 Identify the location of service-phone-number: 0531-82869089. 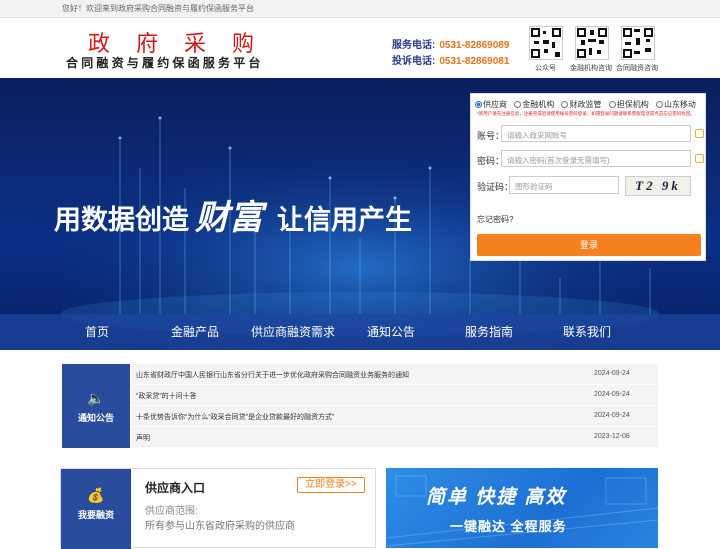
(474, 45).